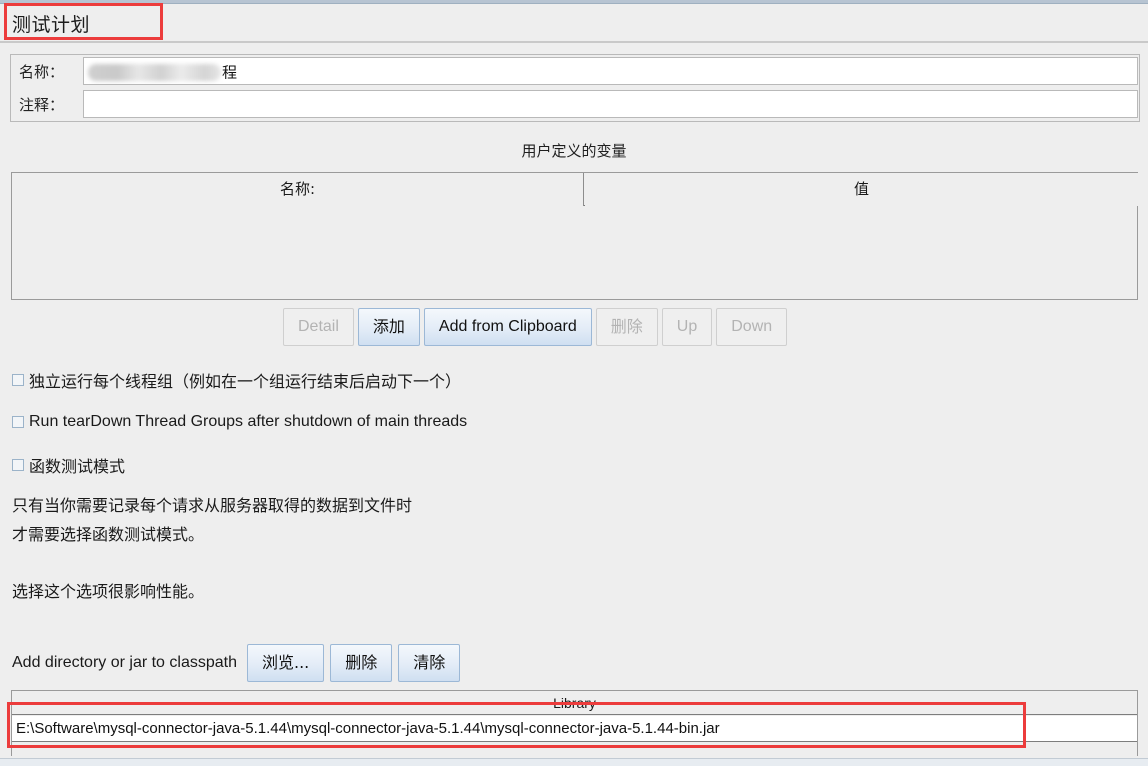  I want to click on add-button: 添加, so click(388, 327).